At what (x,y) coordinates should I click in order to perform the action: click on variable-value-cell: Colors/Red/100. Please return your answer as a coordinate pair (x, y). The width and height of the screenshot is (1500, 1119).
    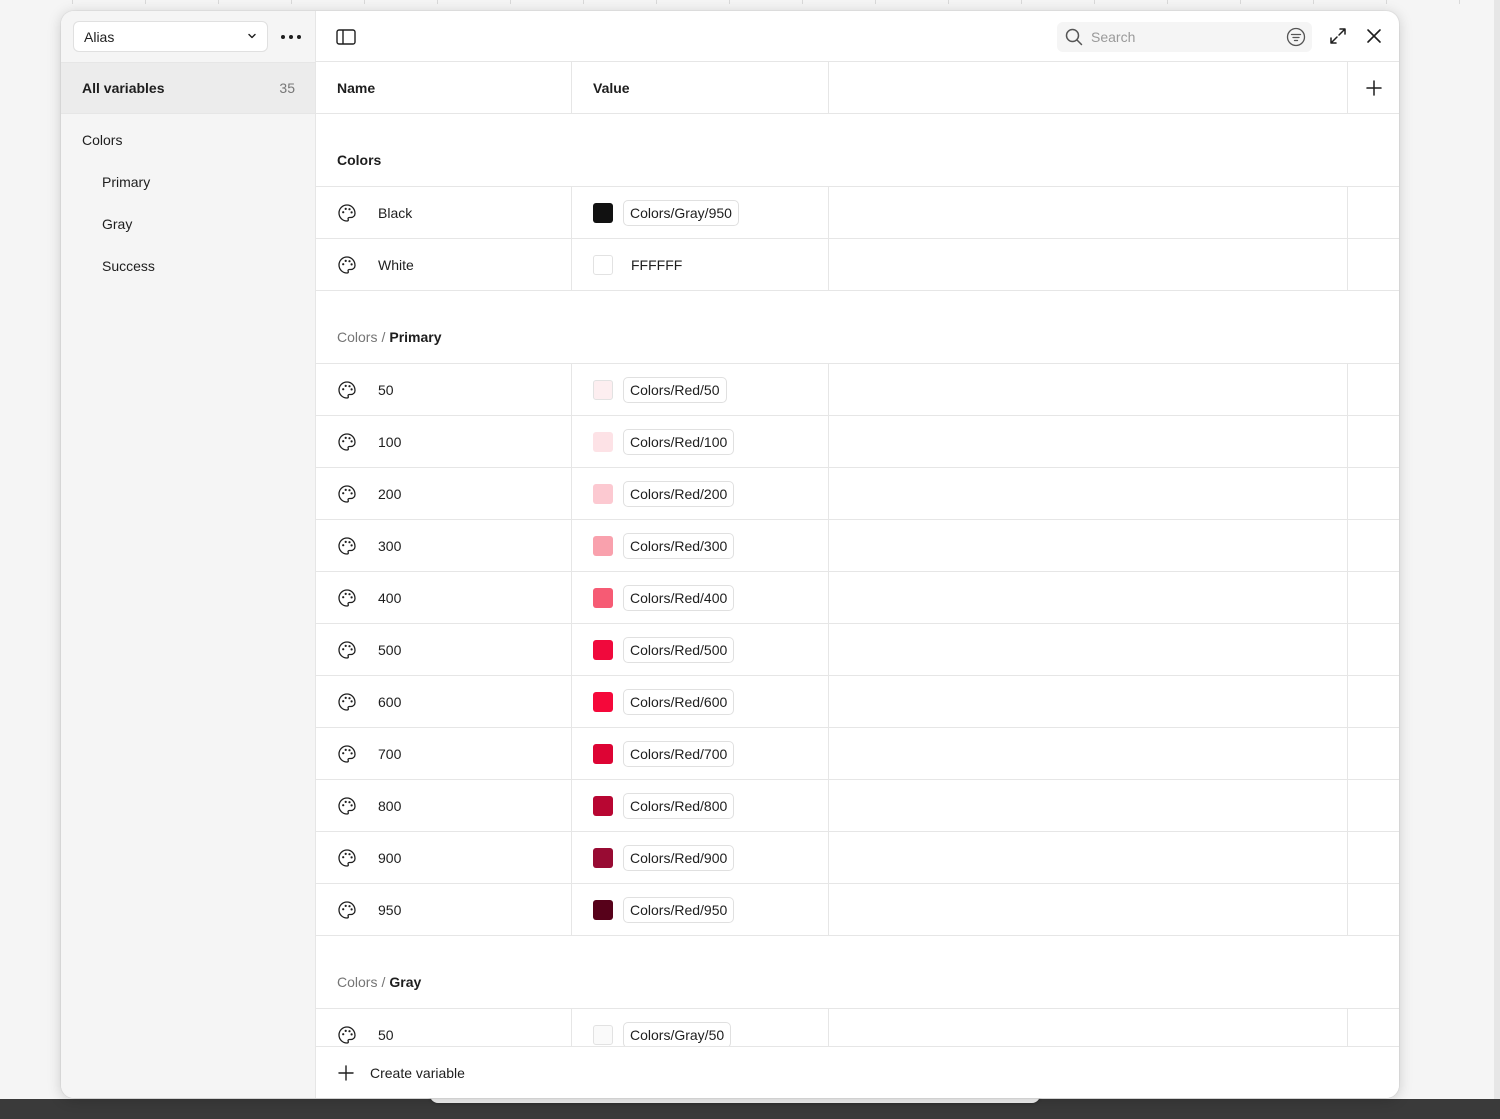
    Looking at the image, I should click on (700, 441).